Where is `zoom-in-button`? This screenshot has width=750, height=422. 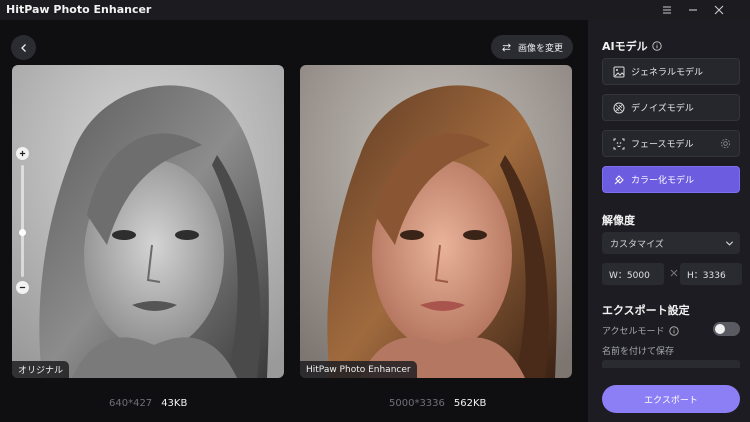 zoom-in-button is located at coordinates (22, 153).